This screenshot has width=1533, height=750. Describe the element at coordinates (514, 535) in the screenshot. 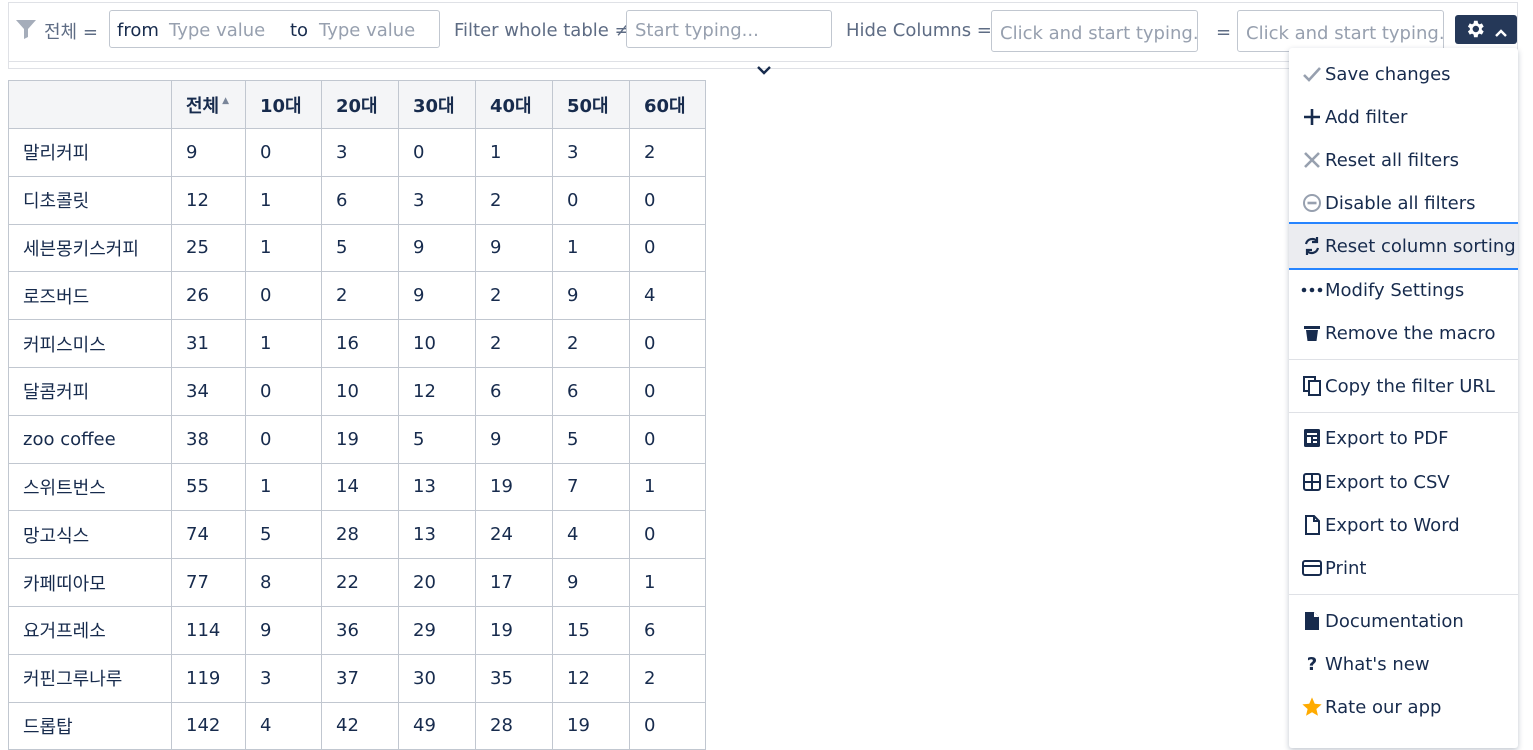

I see `table-cell-value: 24` at that location.